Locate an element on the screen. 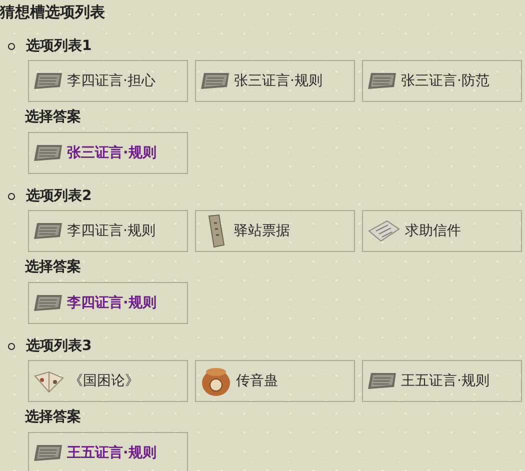  option-card: 驿站票据 is located at coordinates (275, 231).